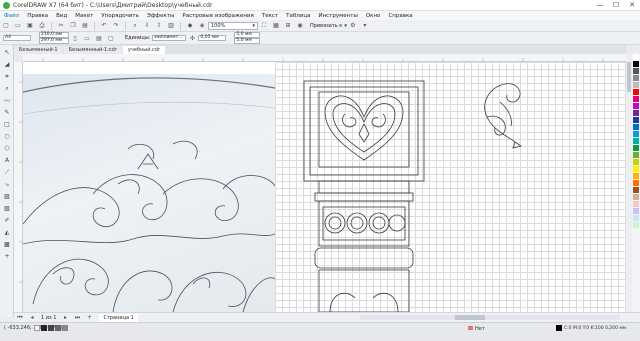 The height and width of the screenshot is (341, 640). What do you see at coordinates (7, 208) in the screenshot?
I see `transparency-tool-icon: ▧` at bounding box center [7, 208].